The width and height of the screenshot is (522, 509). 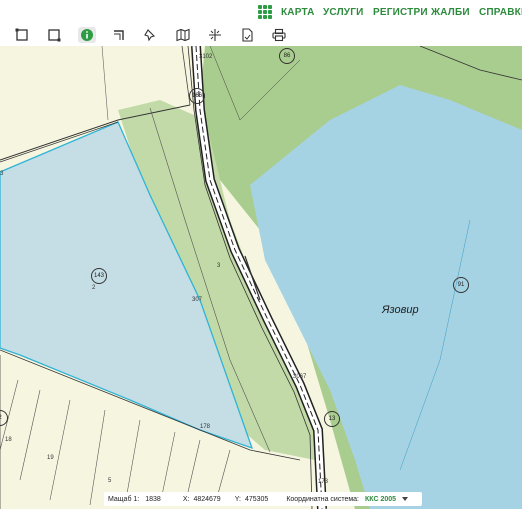 What do you see at coordinates (22, 35) in the screenshot?
I see `select-rectangle-icon` at bounding box center [22, 35].